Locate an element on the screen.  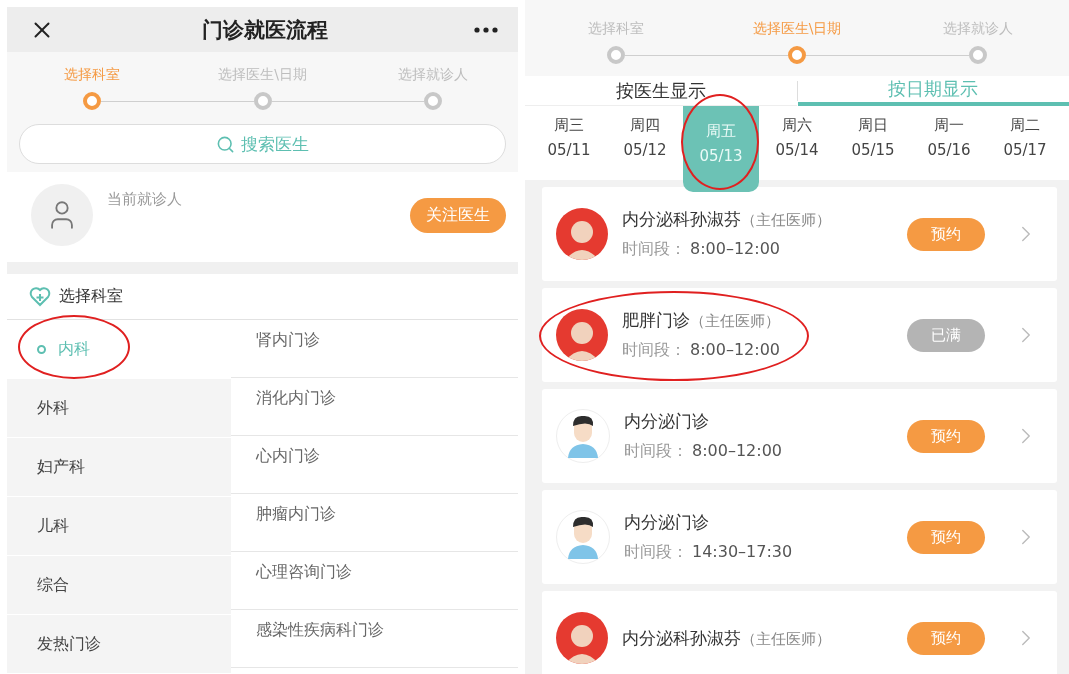
department-item: 儿科 is located at coordinates (119, 526).